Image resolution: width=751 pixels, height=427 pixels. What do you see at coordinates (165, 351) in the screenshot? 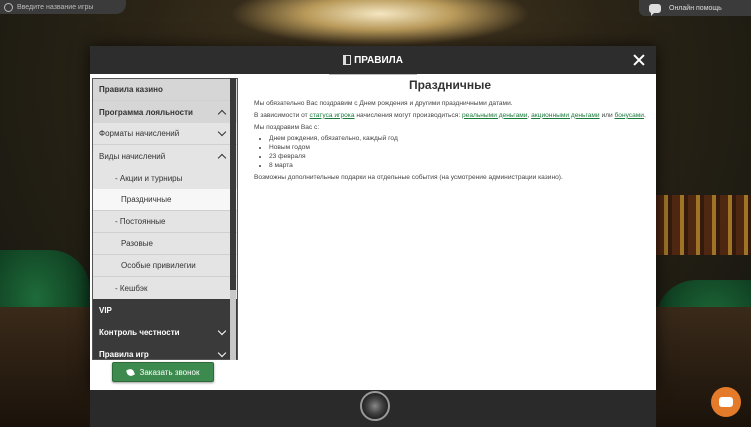
I see `sidebar-item-game-rules: Правила игр` at bounding box center [165, 351].